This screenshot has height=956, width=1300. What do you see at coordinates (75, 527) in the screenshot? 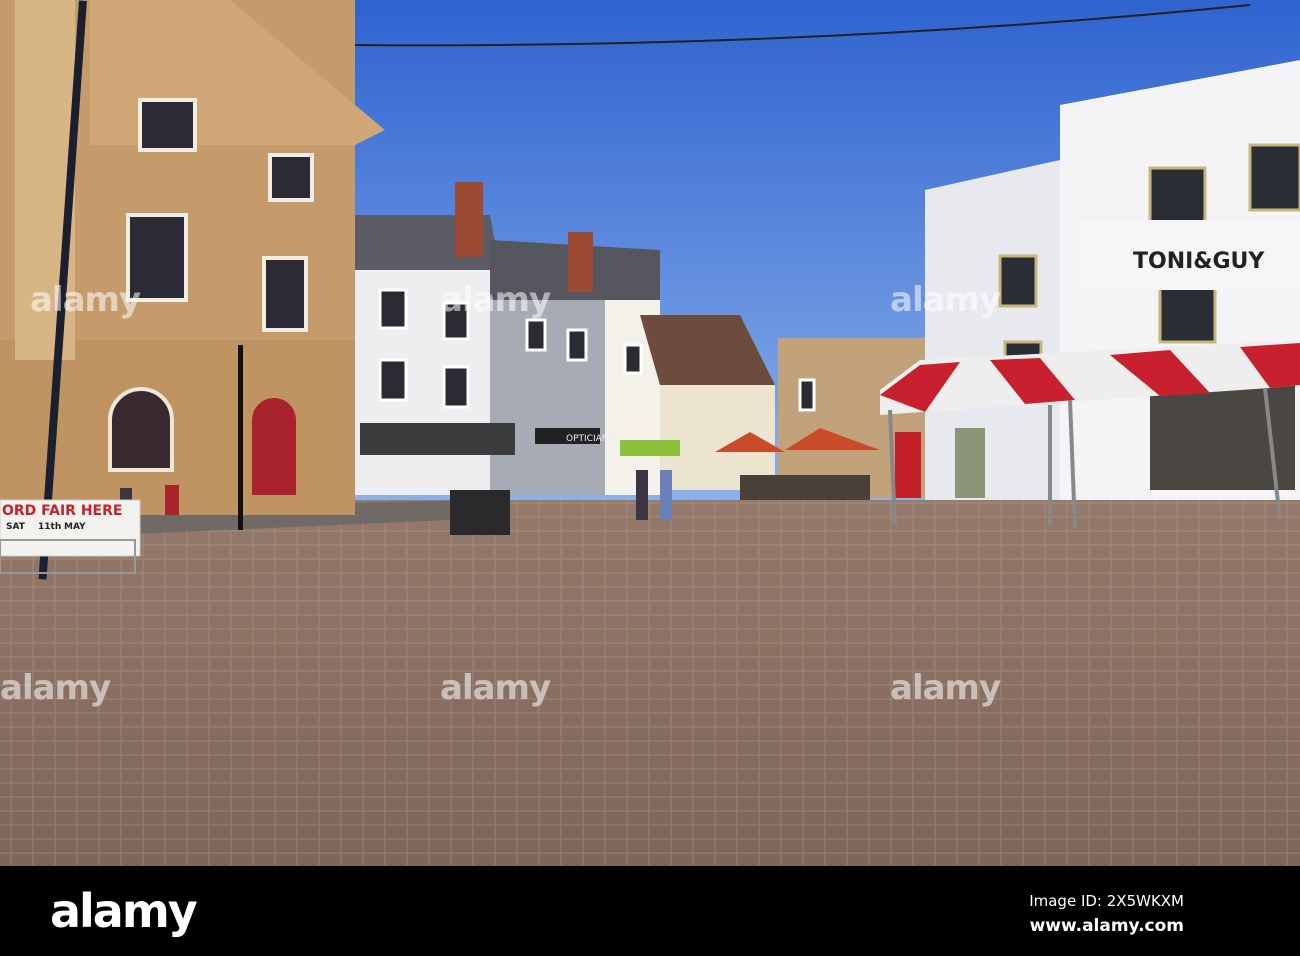
I see `svg-text: MAY` at bounding box center [75, 527].